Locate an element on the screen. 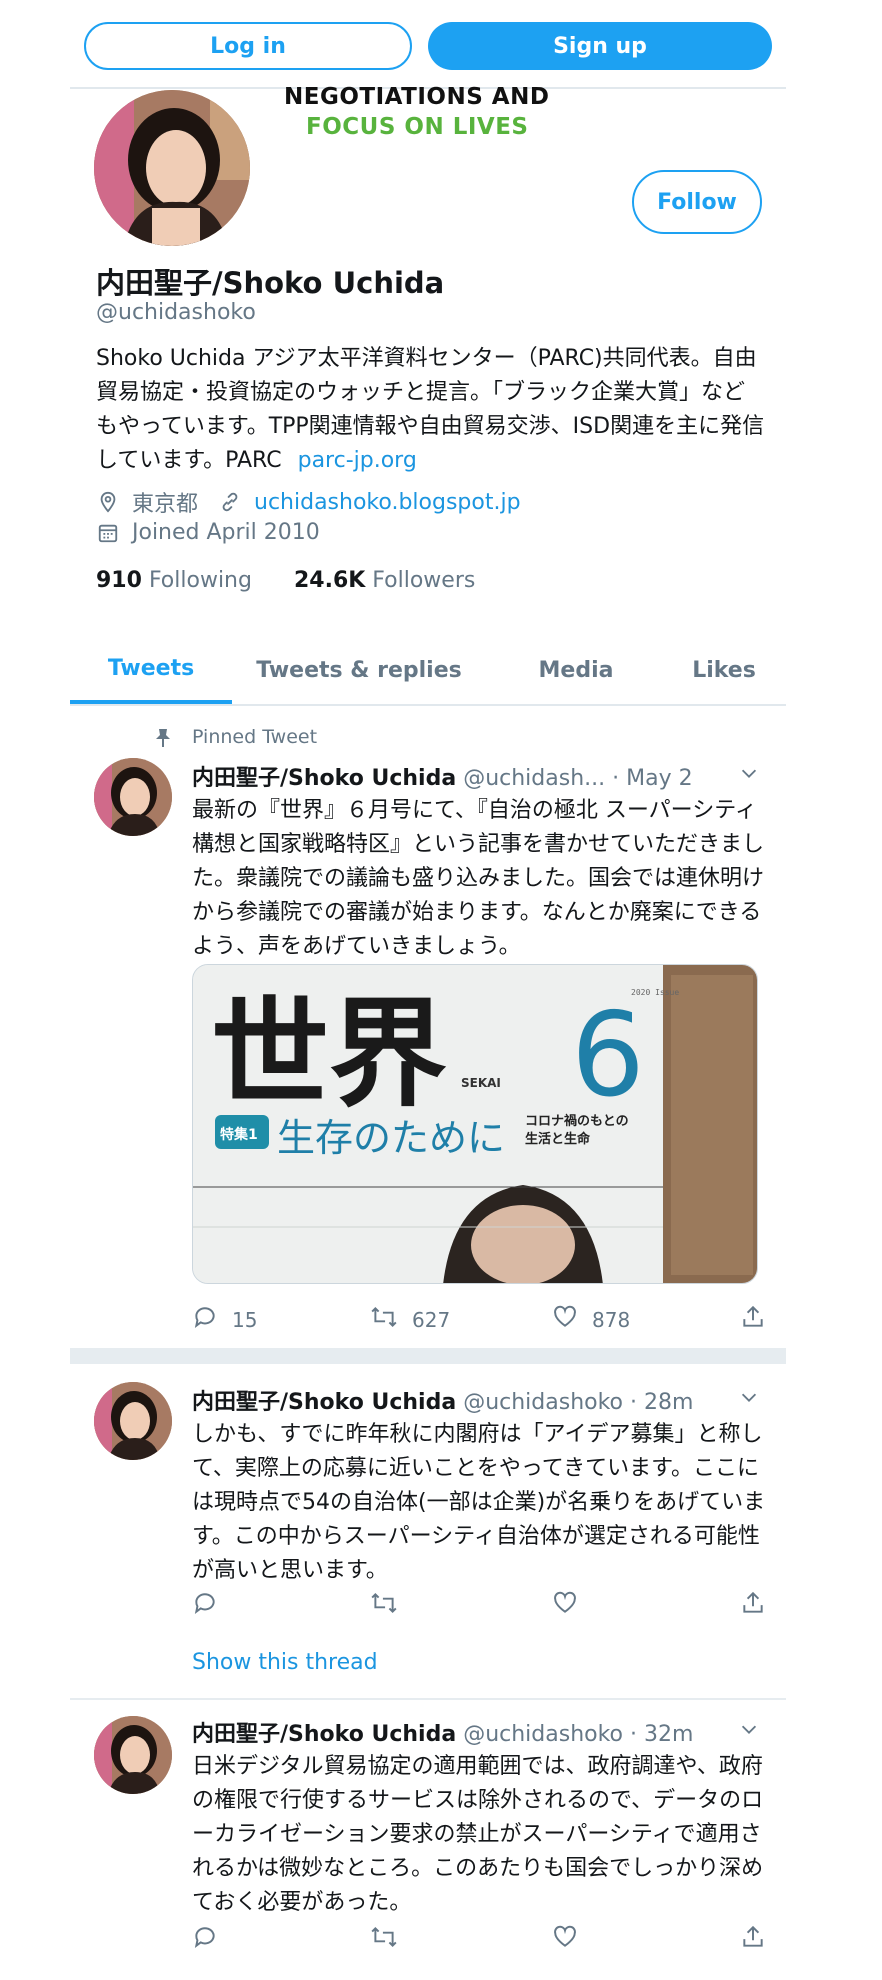 Image resolution: width=882 pixels, height=1980 pixels. followers-link: 24.6K Followers is located at coordinates (384, 580).